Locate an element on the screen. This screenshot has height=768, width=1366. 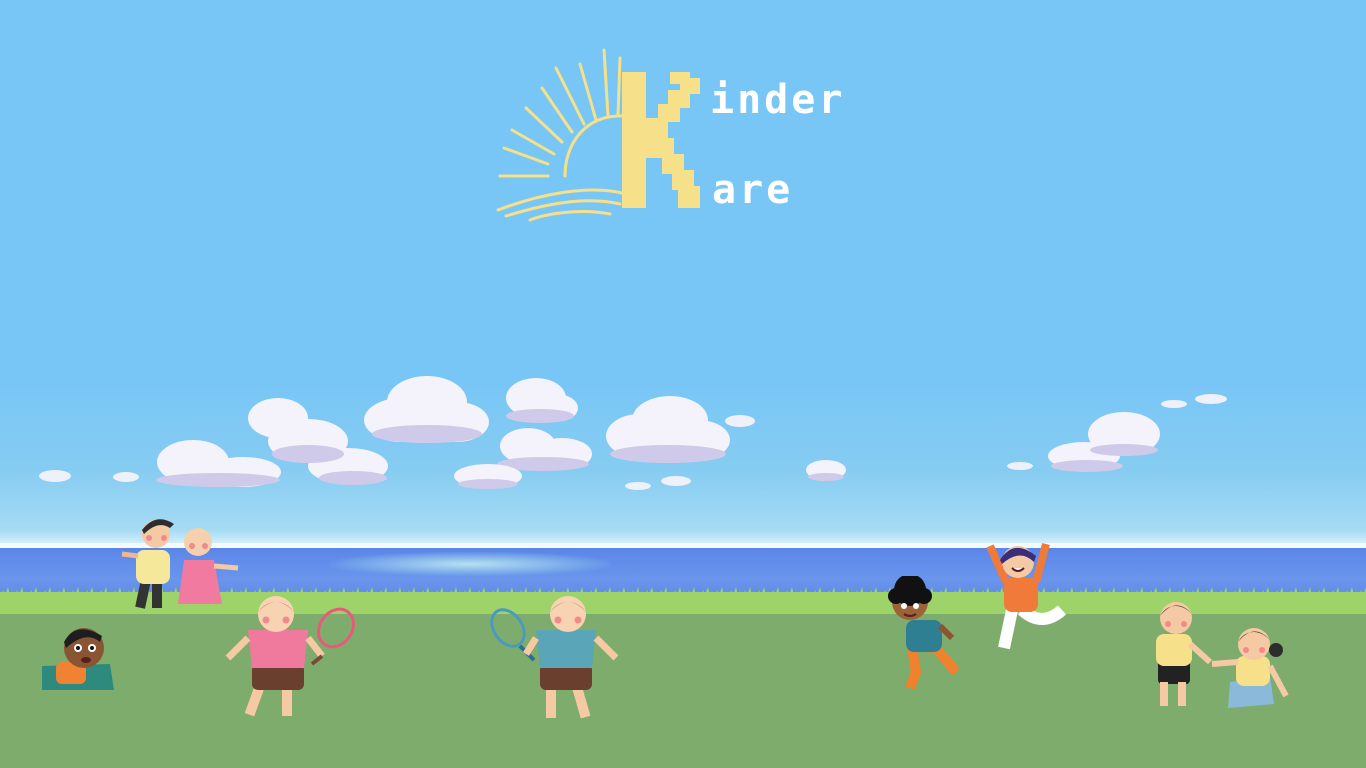
logo-text-are: are is located at coordinates (753, 190).